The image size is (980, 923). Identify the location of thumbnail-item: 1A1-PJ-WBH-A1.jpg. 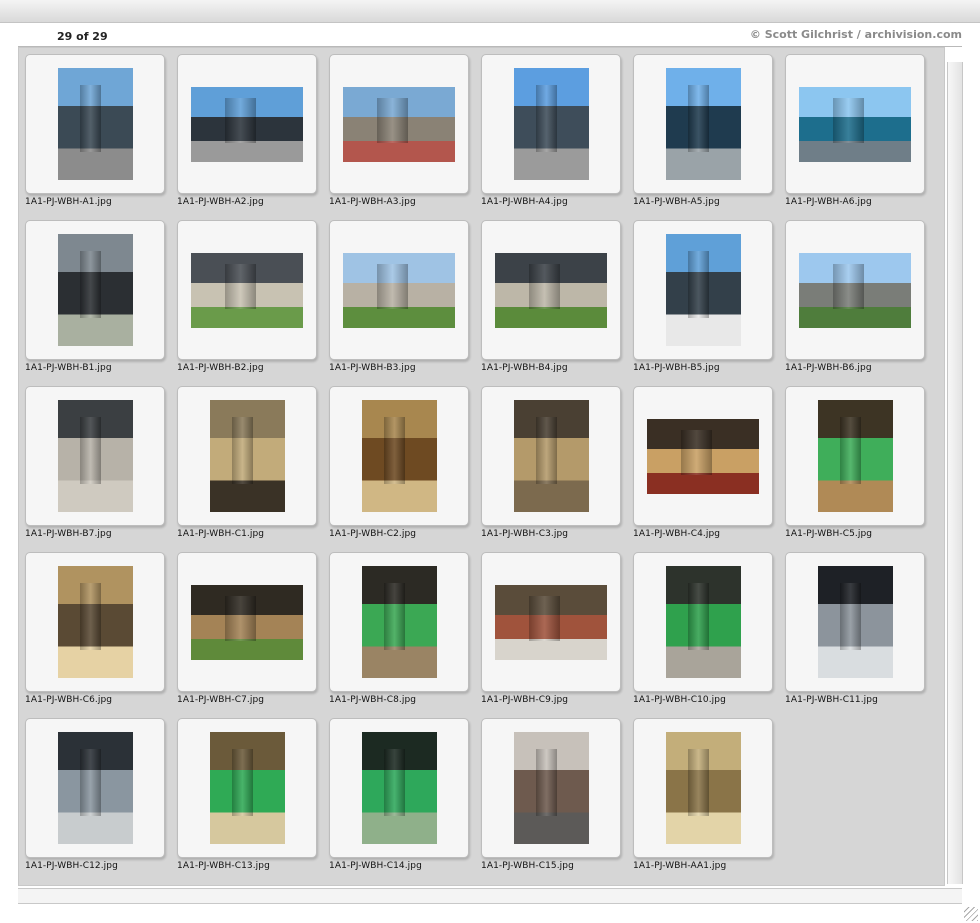
(95, 137).